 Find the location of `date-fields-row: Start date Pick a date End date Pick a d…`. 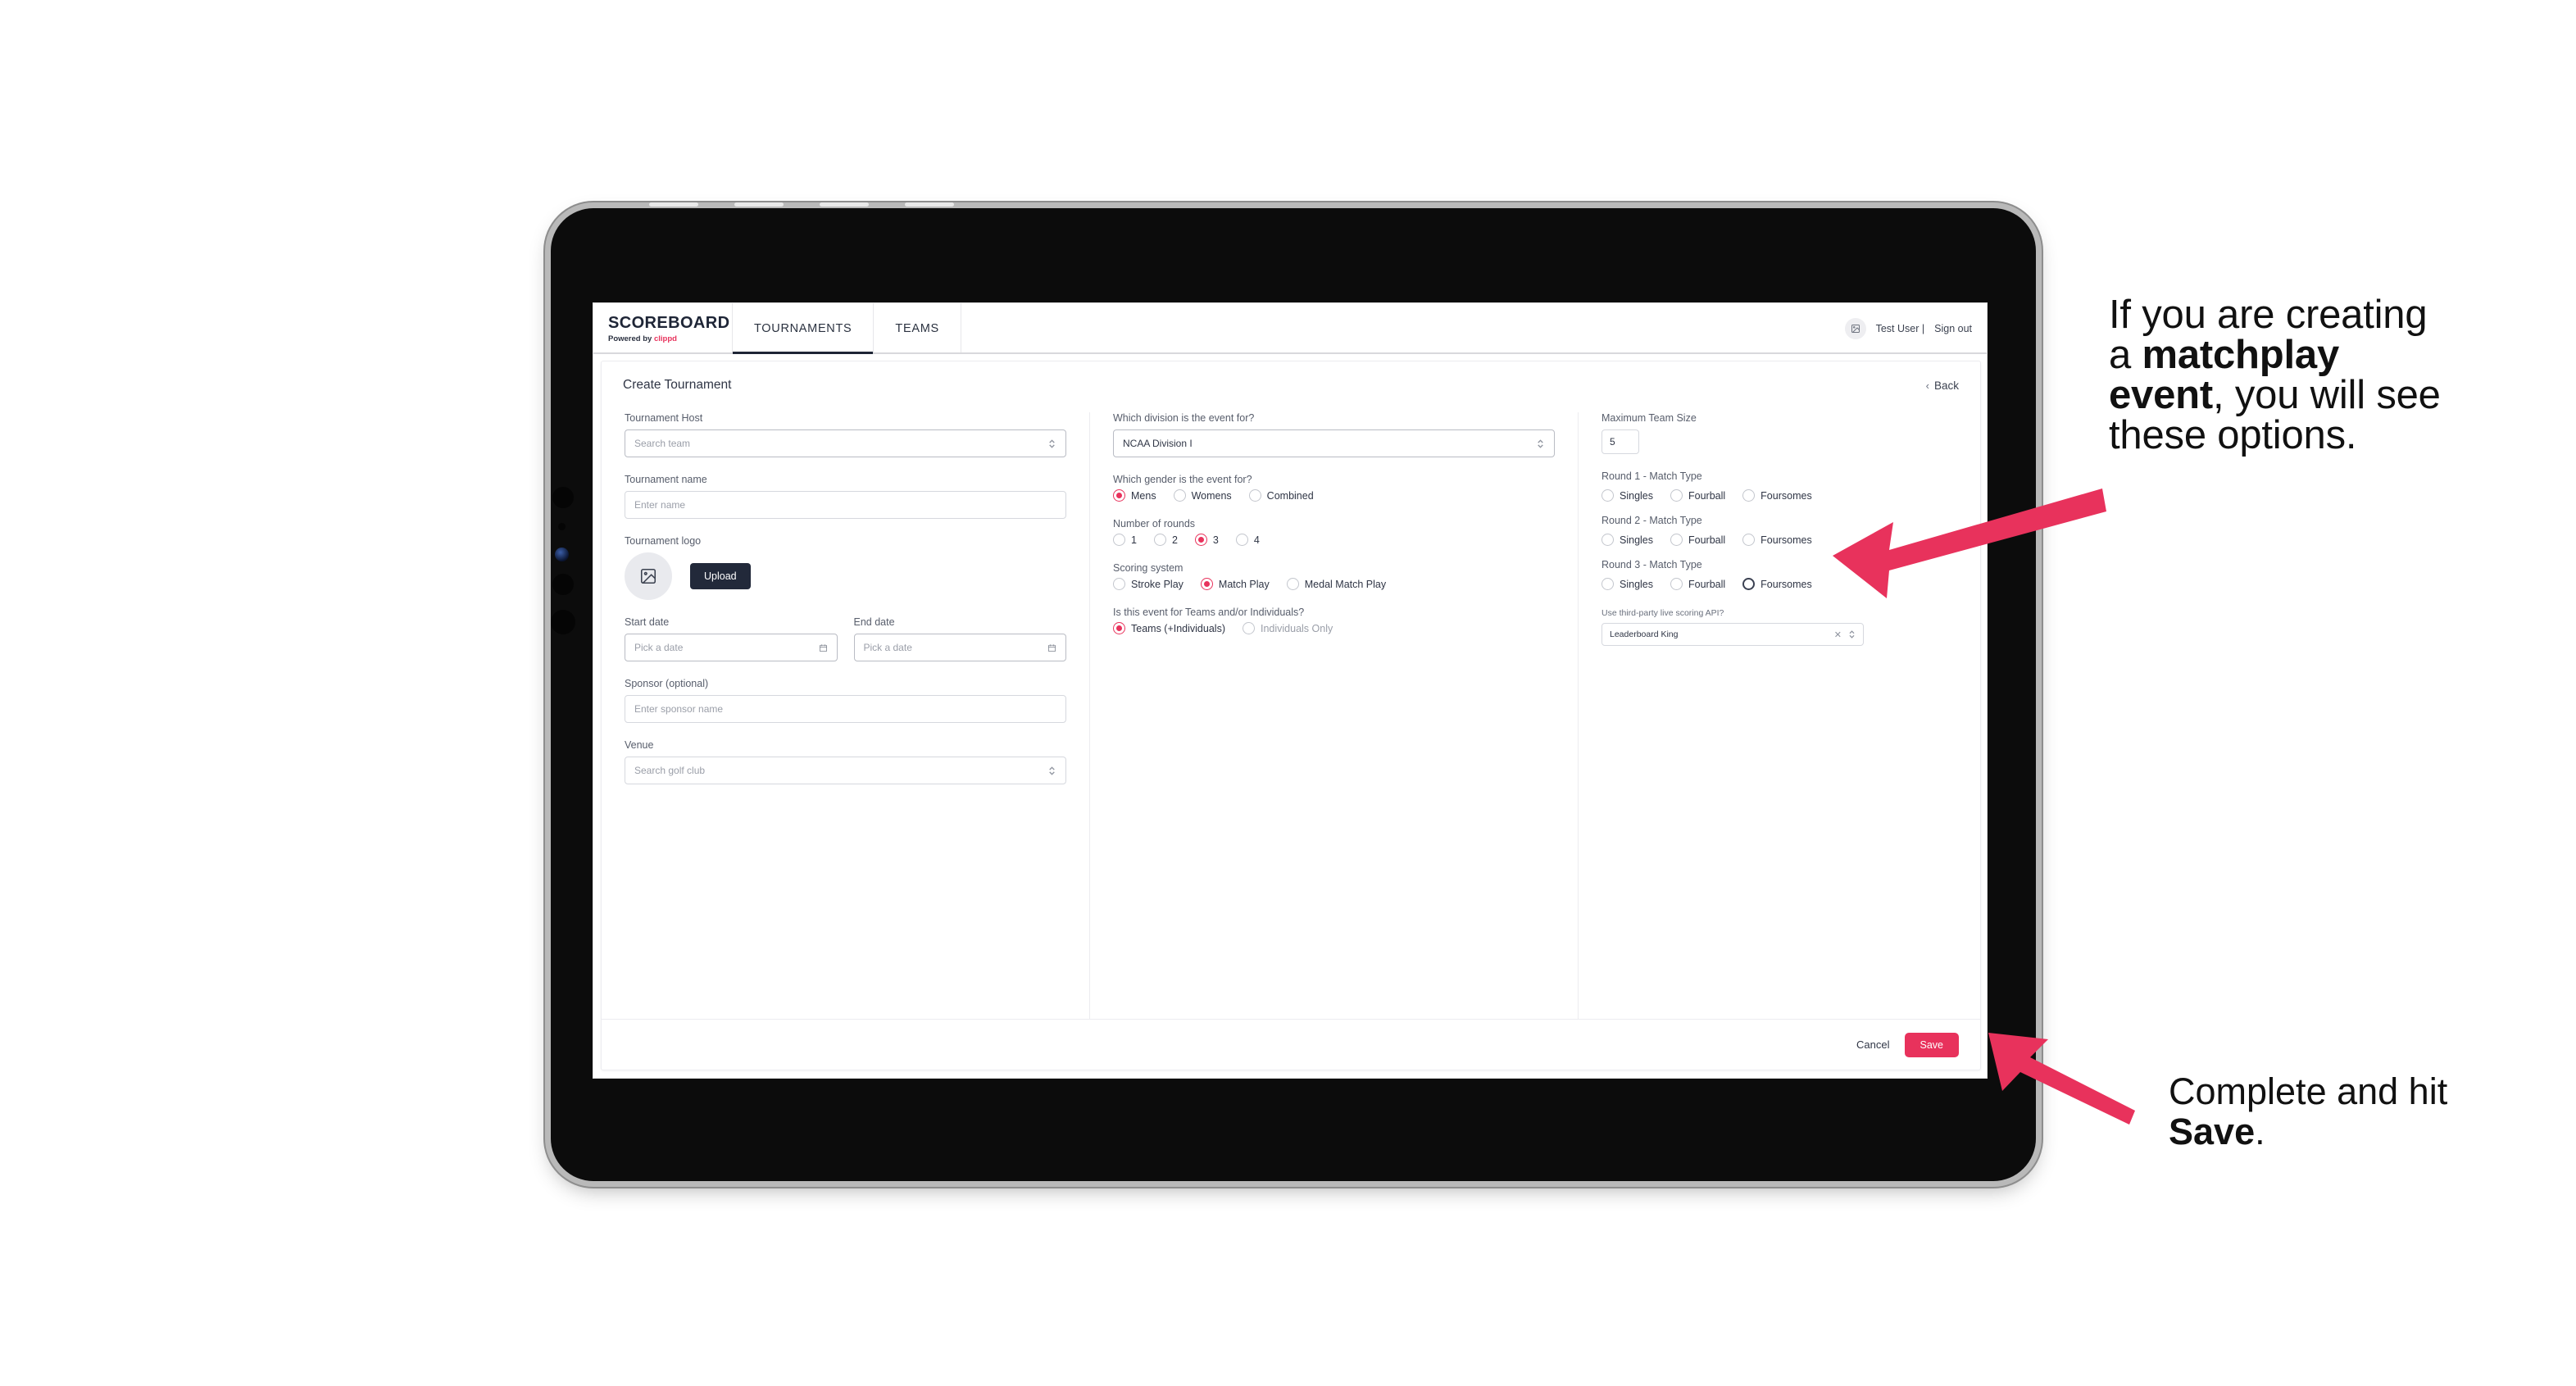

date-fields-row: Start date Pick a date End date Pick a d… is located at coordinates (845, 638).